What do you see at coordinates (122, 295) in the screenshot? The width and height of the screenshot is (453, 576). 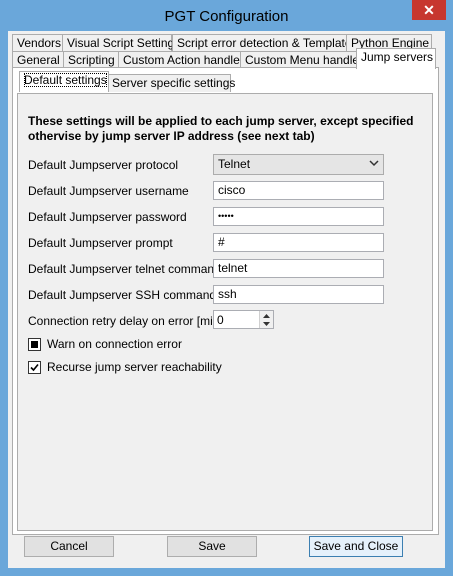 I see `ssh-command-label: Default Jumpserver SSH command` at bounding box center [122, 295].